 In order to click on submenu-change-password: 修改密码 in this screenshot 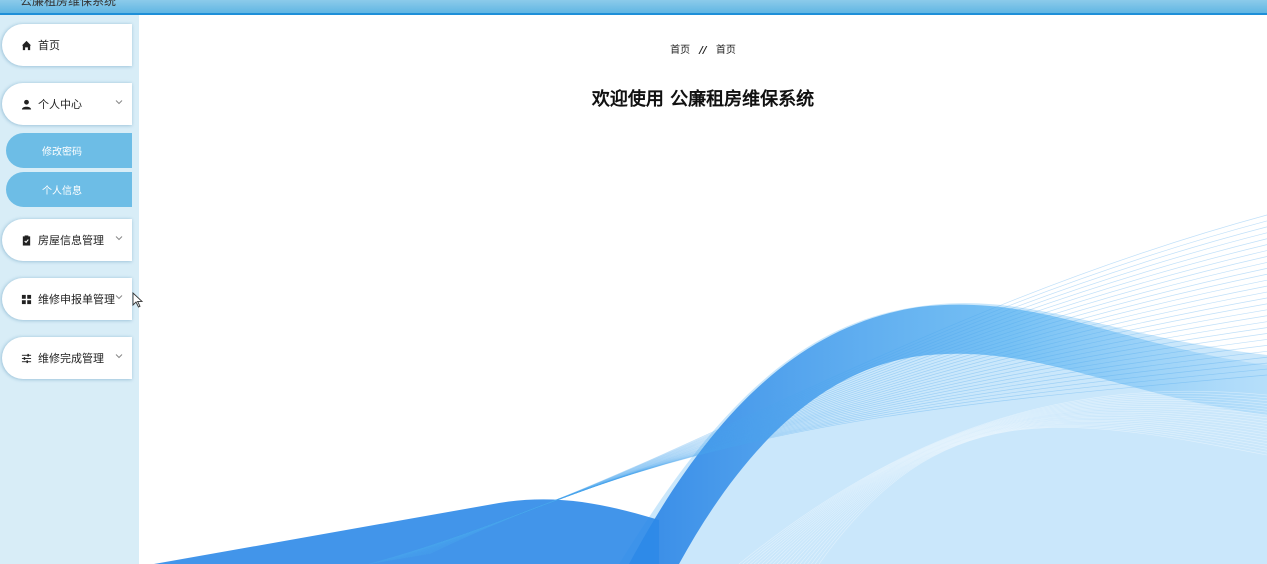, I will do `click(69, 150)`.